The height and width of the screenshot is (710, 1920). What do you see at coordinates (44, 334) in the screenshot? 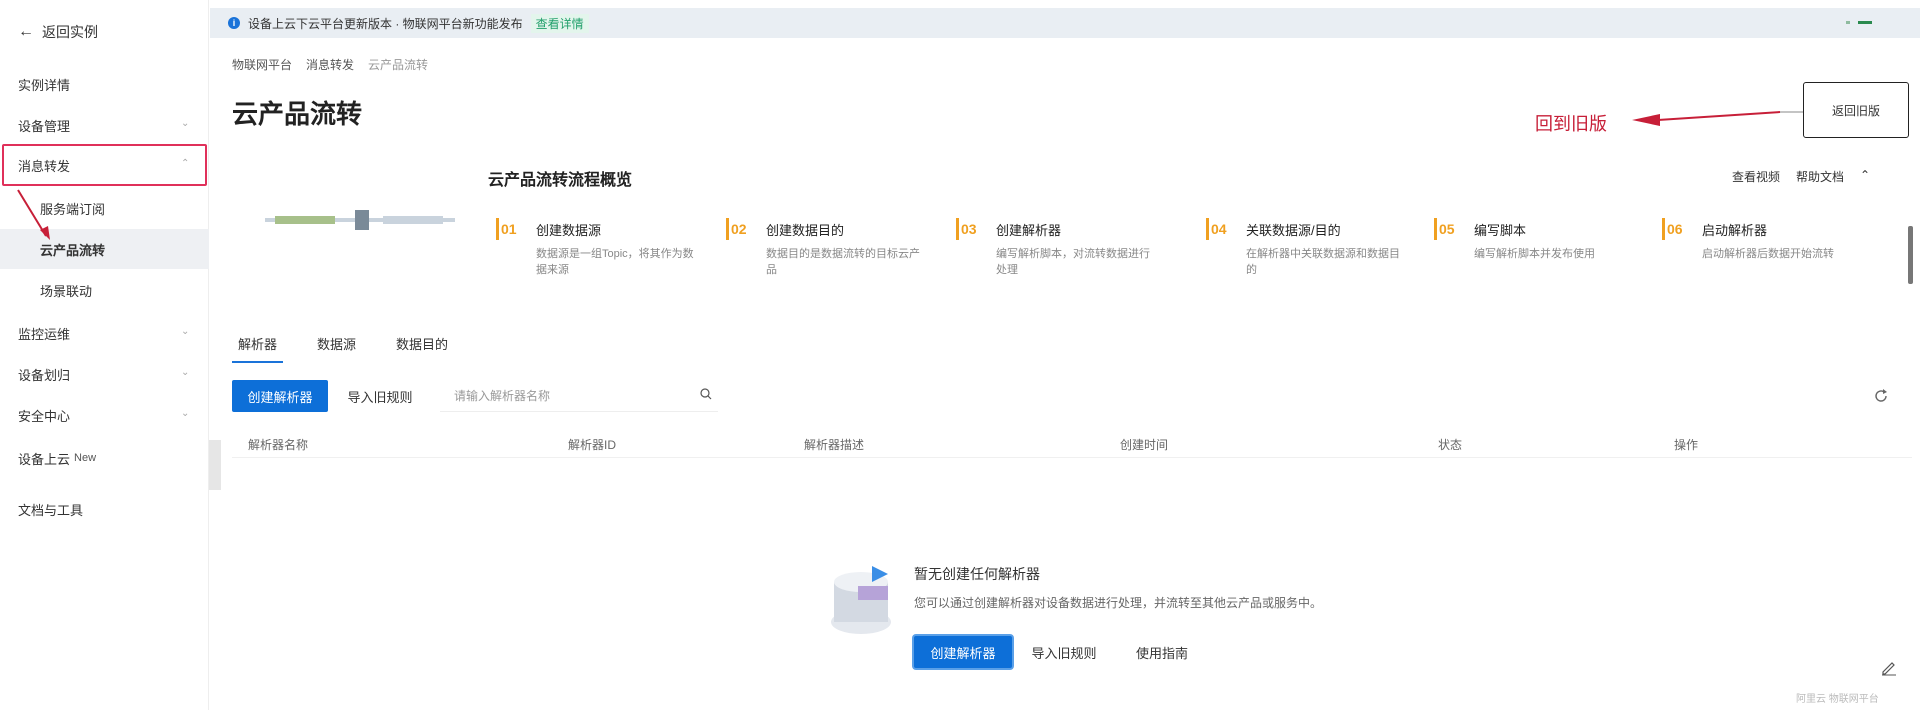
I see `sidebar-item-label: 监控运维` at bounding box center [44, 334].